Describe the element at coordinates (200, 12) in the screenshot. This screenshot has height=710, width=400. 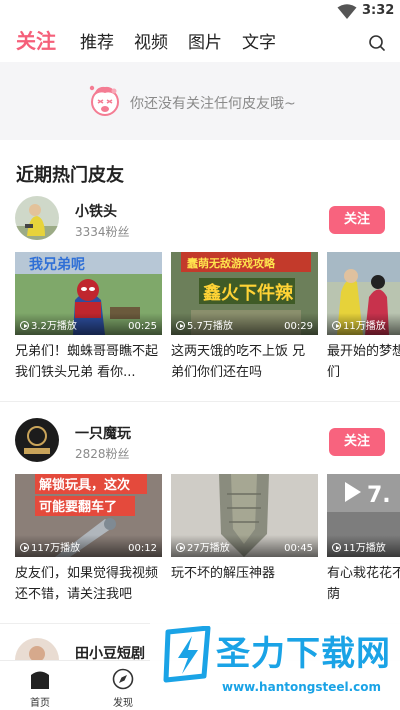
I see `status-bar: 3:32` at that location.